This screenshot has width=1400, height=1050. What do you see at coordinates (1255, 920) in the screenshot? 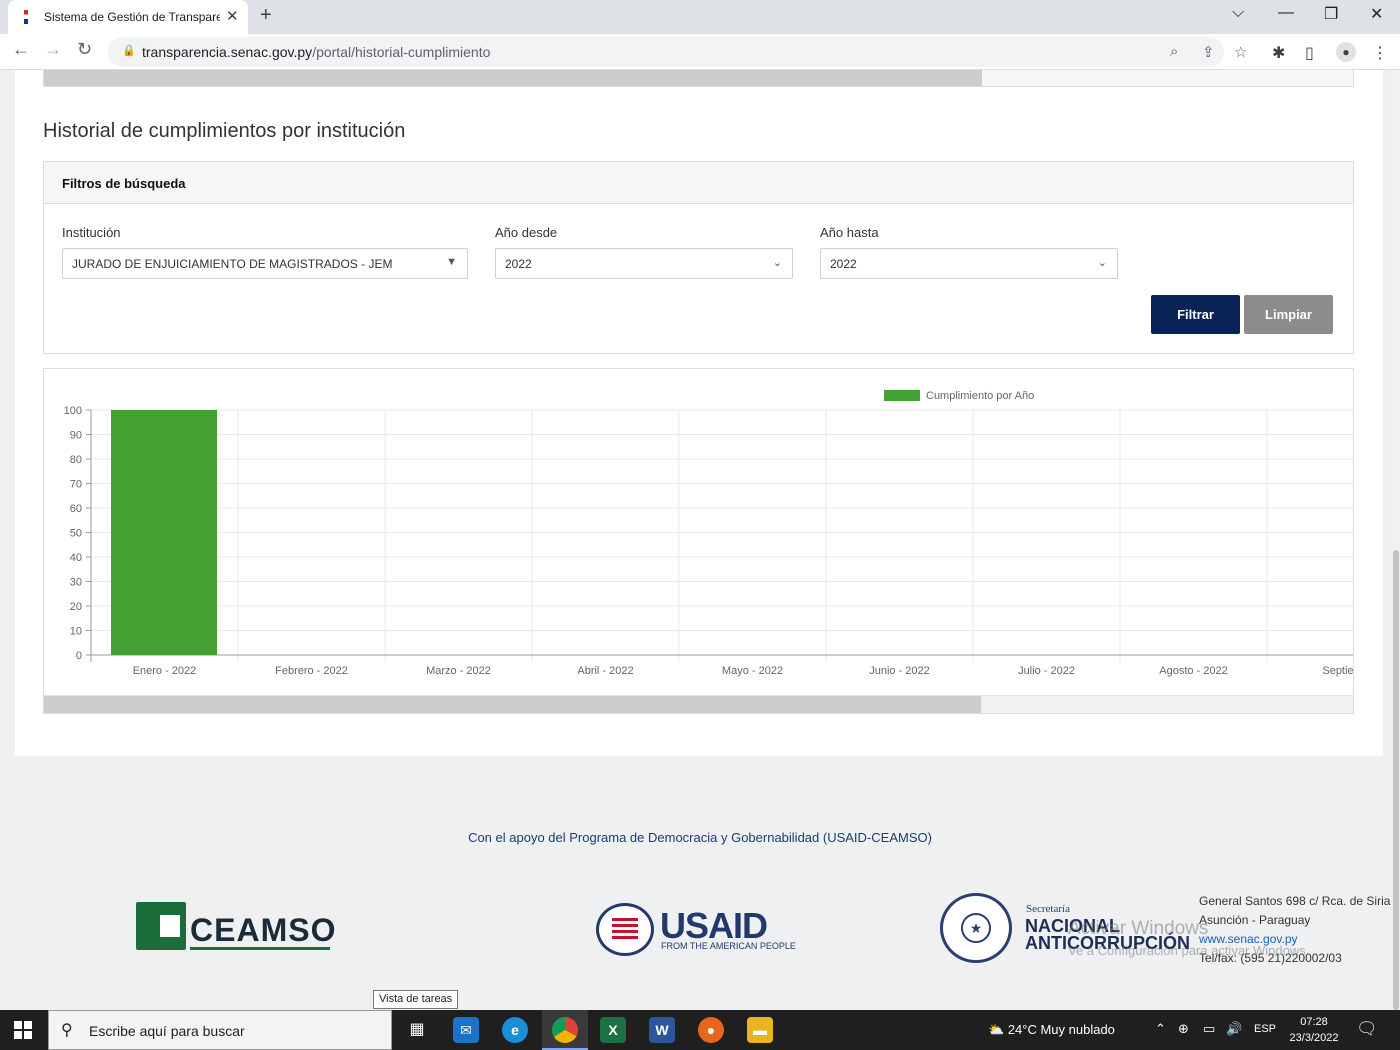
I see `address-line-2: Asunción - Paraguay` at bounding box center [1255, 920].